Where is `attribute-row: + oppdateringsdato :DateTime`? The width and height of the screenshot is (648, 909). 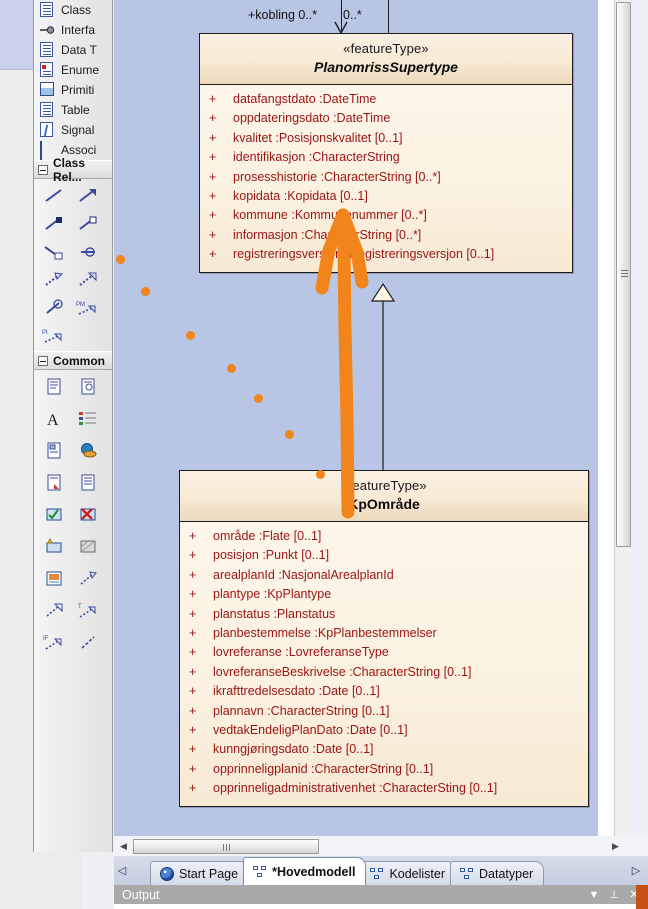
attribute-row: + oppdateringsdato :DateTime is located at coordinates (386, 118).